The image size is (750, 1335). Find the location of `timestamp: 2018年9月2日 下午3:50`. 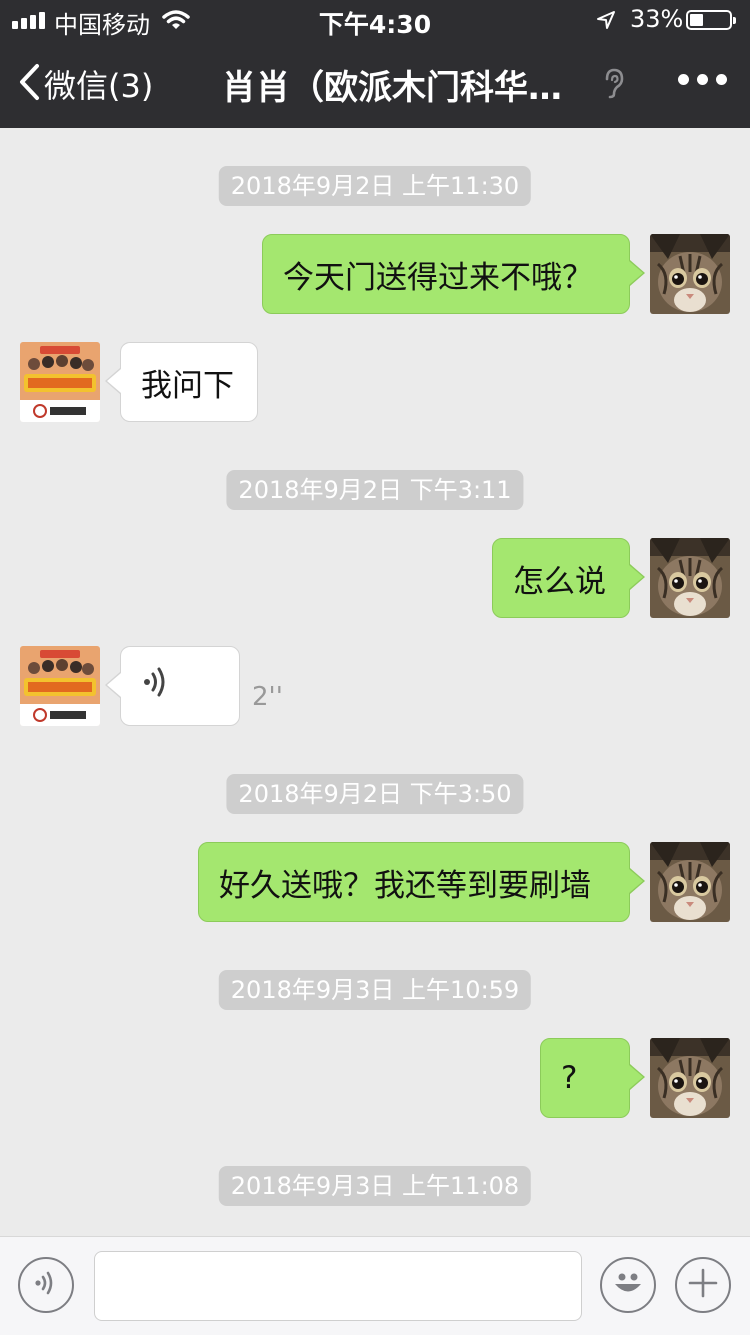

timestamp: 2018年9月2日 下午3:50 is located at coordinates (375, 794).